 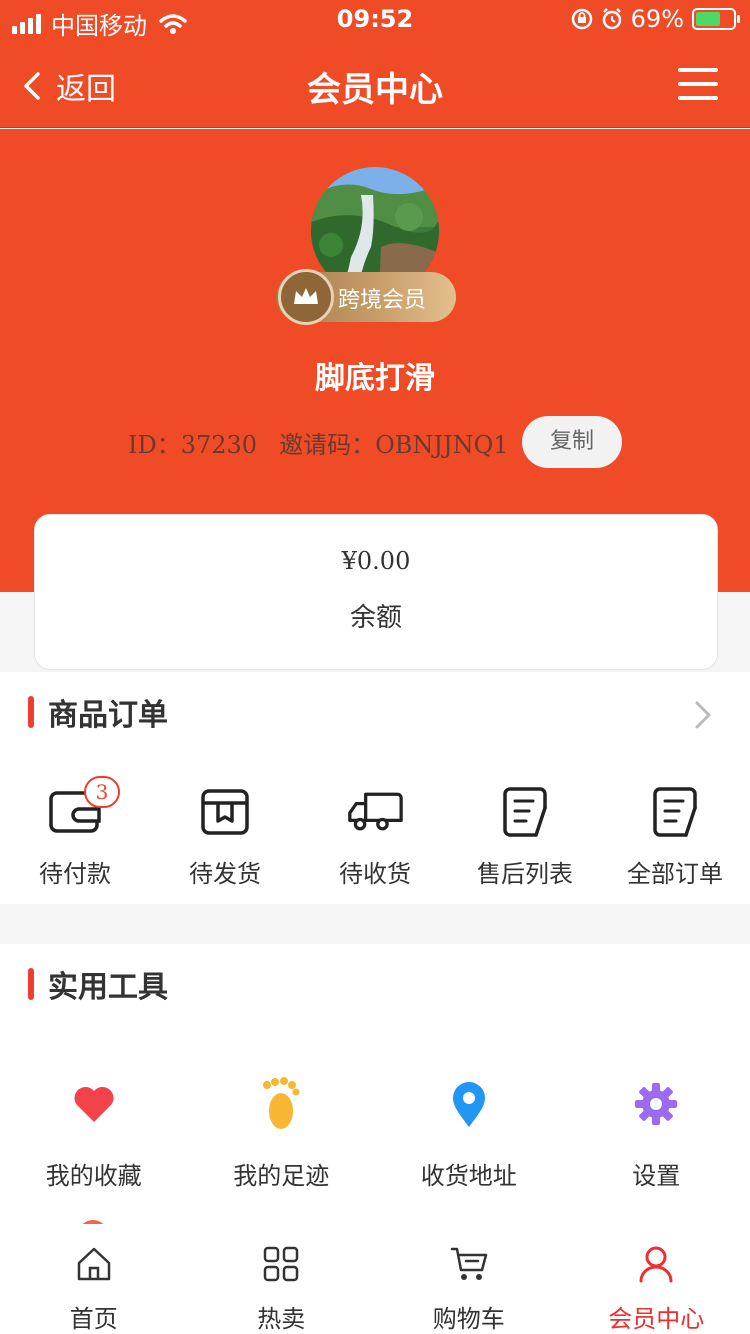 What do you see at coordinates (94, 1263) in the screenshot?
I see `home-icon` at bounding box center [94, 1263].